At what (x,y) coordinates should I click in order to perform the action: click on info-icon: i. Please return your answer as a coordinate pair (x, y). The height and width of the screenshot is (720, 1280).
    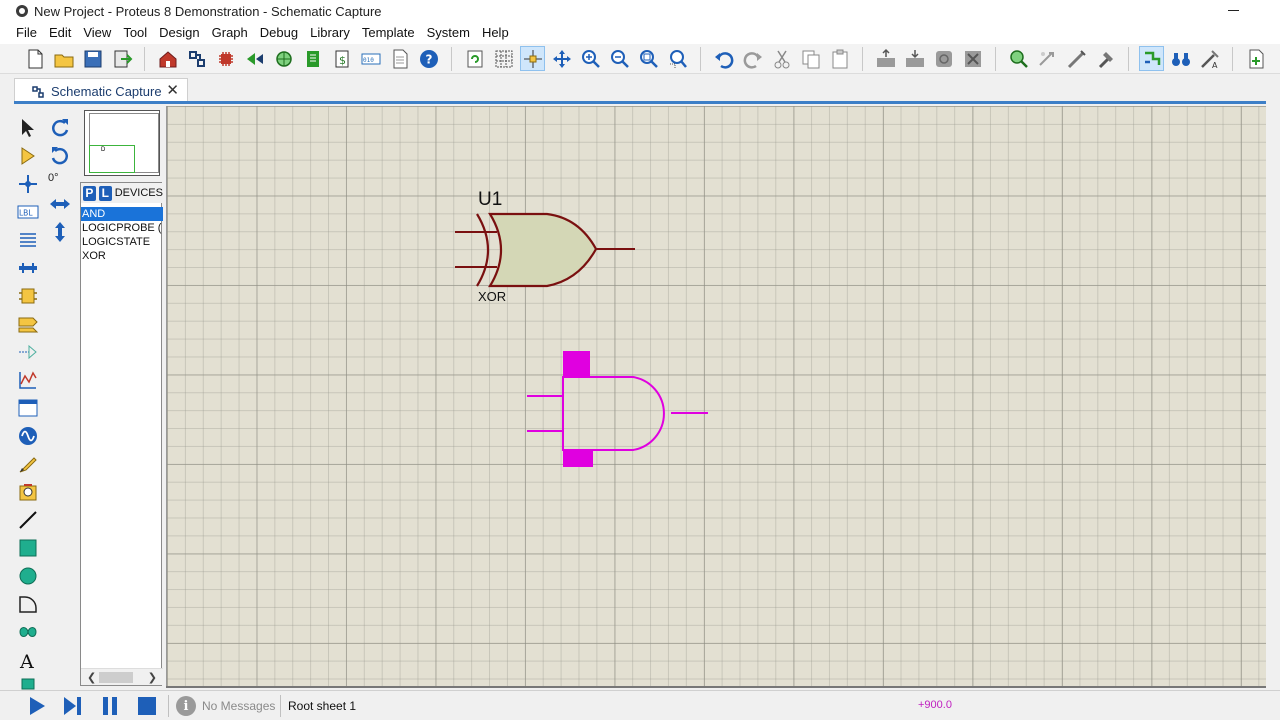
    Looking at the image, I should click on (186, 706).